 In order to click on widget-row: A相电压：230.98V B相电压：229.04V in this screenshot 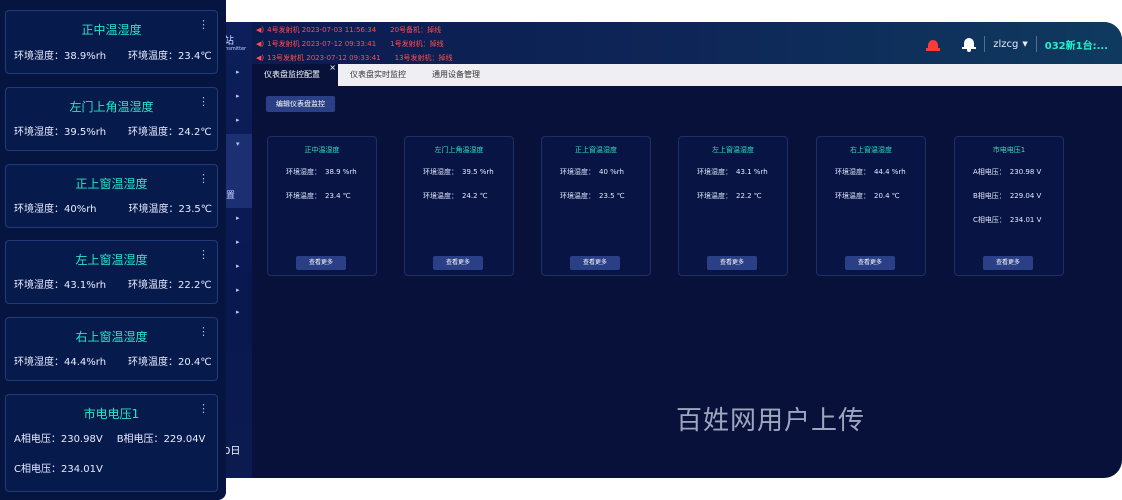, I will do `click(110, 439)`.